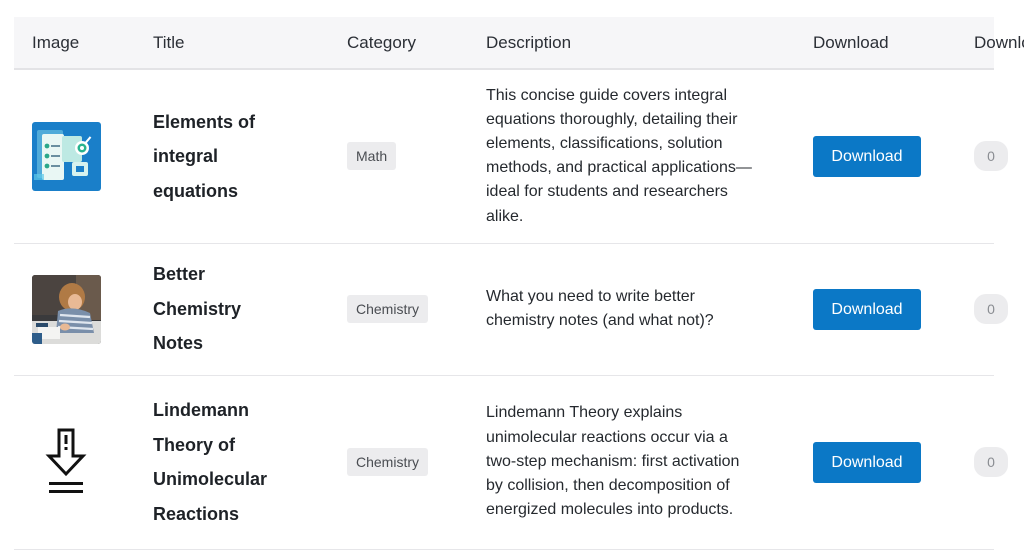  Describe the element at coordinates (398, 156) in the screenshot. I see `category-cell: Math` at that location.